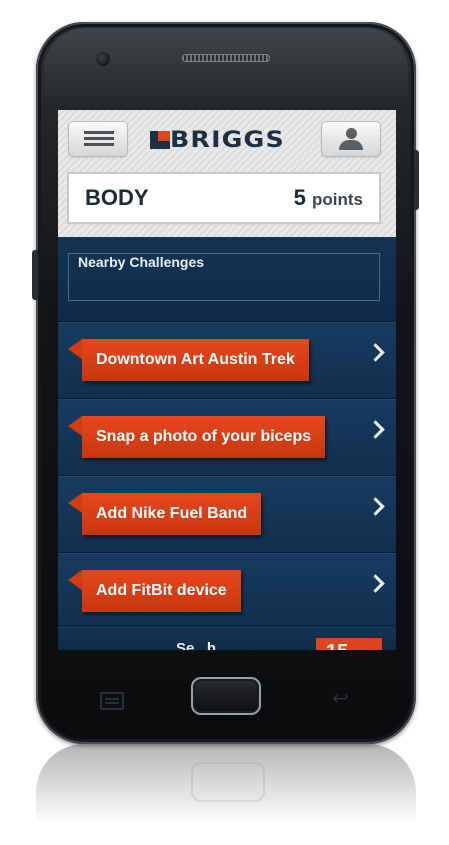 The image size is (449, 845). I want to click on challenge-row: Snap a photo of your biceps, so click(227, 436).